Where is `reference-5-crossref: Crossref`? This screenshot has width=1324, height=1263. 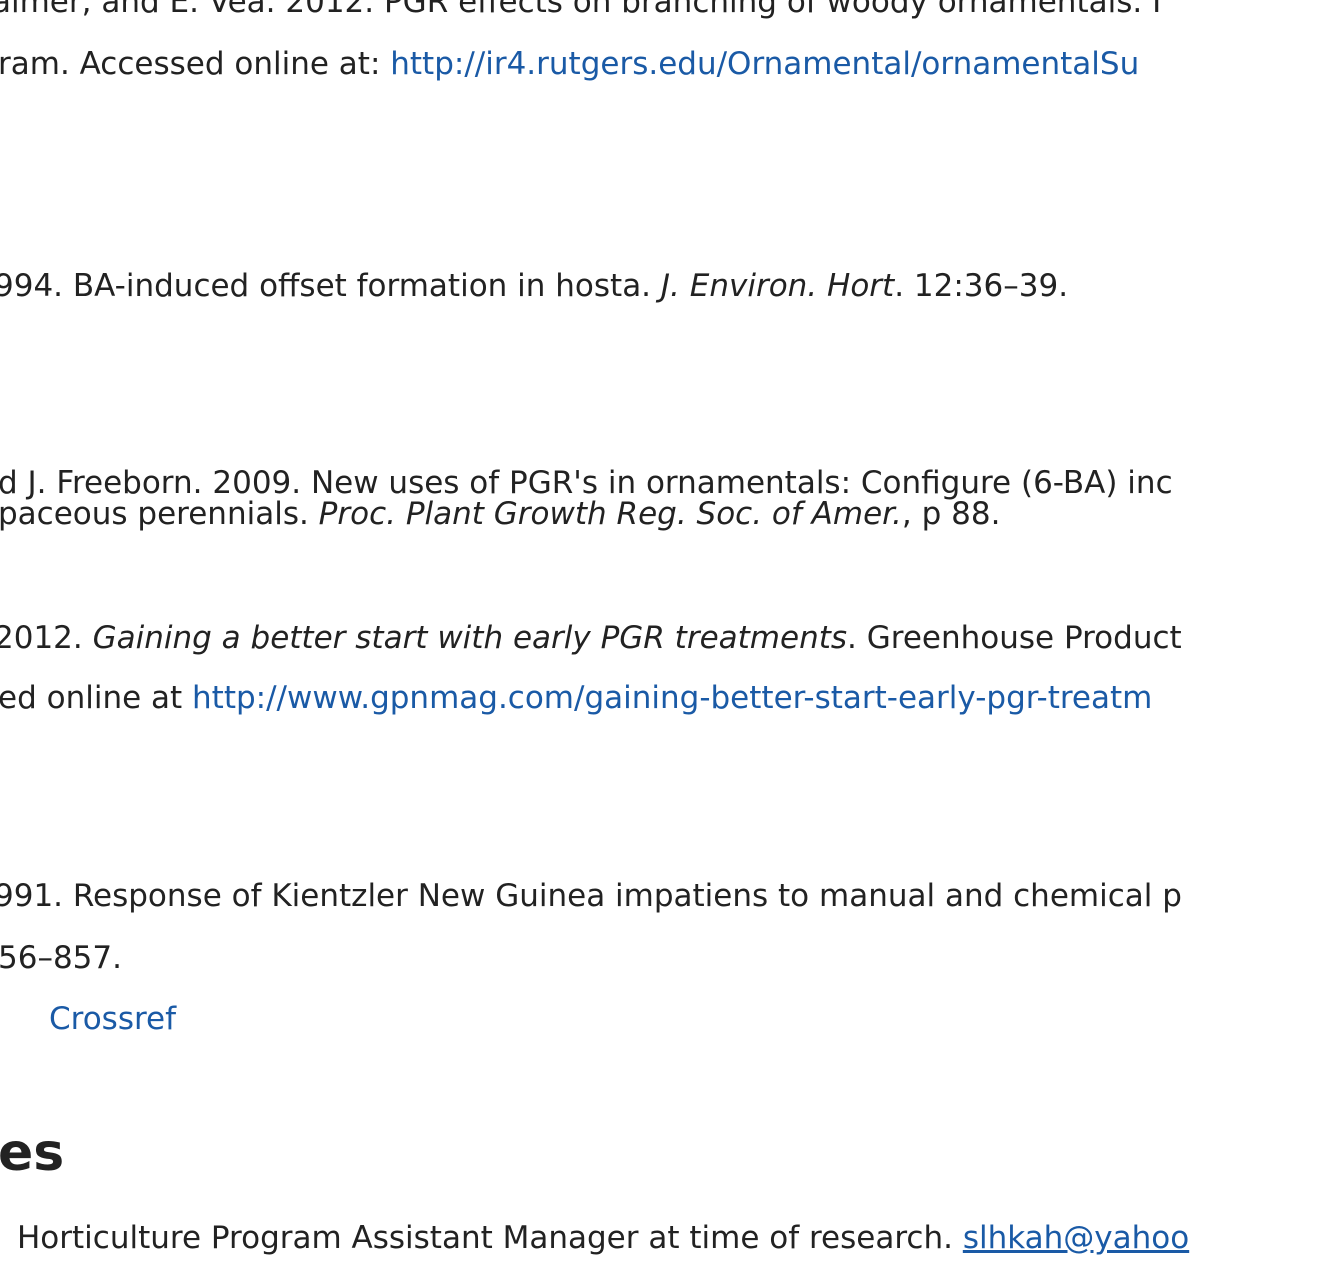 reference-5-crossref: Crossref is located at coordinates (112, 1019).